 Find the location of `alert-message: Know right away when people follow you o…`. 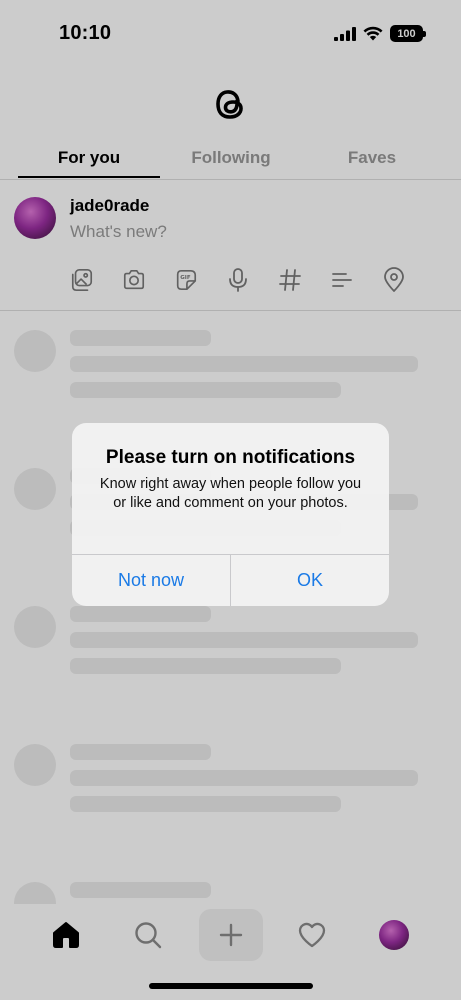

alert-message: Know right away when people follow you o… is located at coordinates (230, 493).